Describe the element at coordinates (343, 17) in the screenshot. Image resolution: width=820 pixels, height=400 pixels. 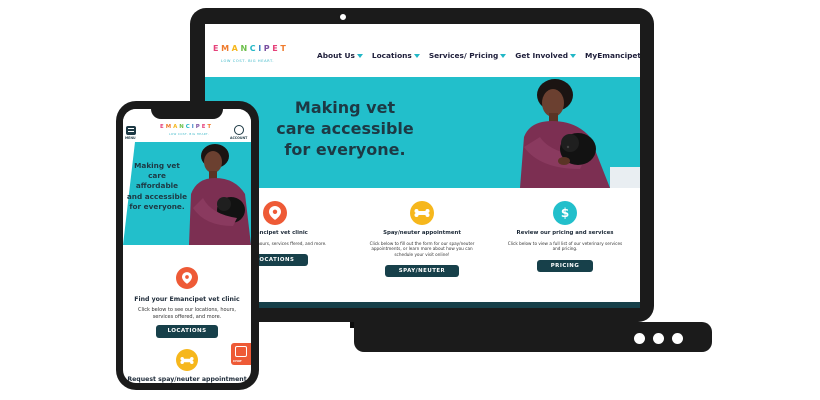
I see `laptop-camera` at that location.